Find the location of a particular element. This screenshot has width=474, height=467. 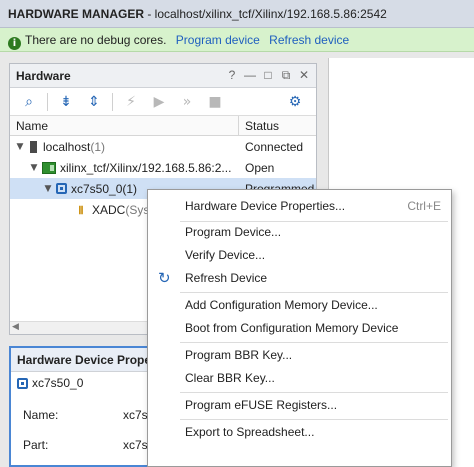

column-header-name: Name is located at coordinates (124, 125).